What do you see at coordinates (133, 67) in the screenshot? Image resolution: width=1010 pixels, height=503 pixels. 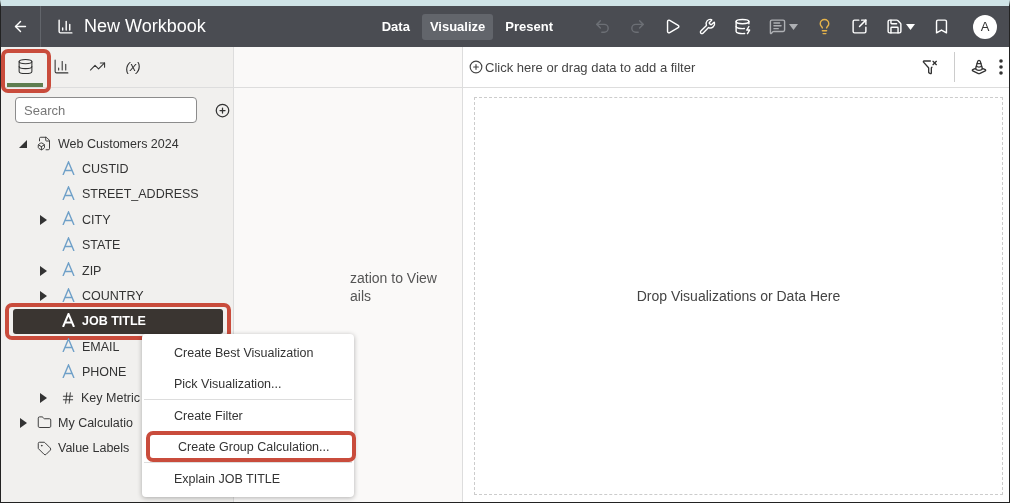 I see `panel-tab: (x)` at bounding box center [133, 67].